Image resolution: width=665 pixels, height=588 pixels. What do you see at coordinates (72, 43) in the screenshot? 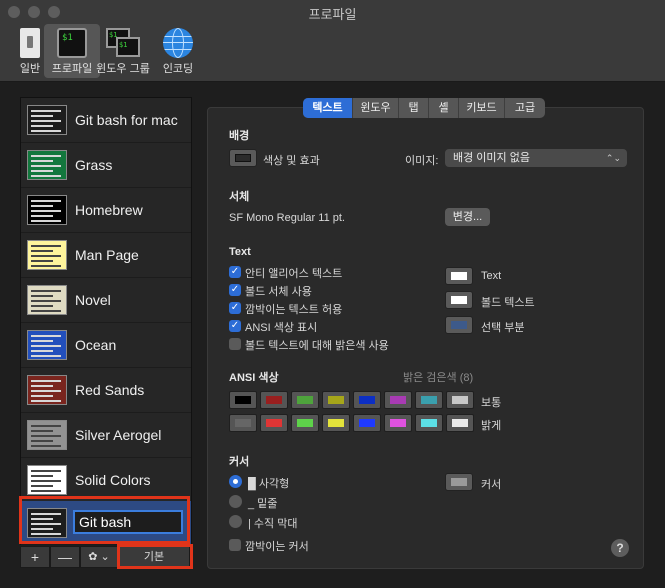
I see `terminal-icon: $1` at bounding box center [72, 43].